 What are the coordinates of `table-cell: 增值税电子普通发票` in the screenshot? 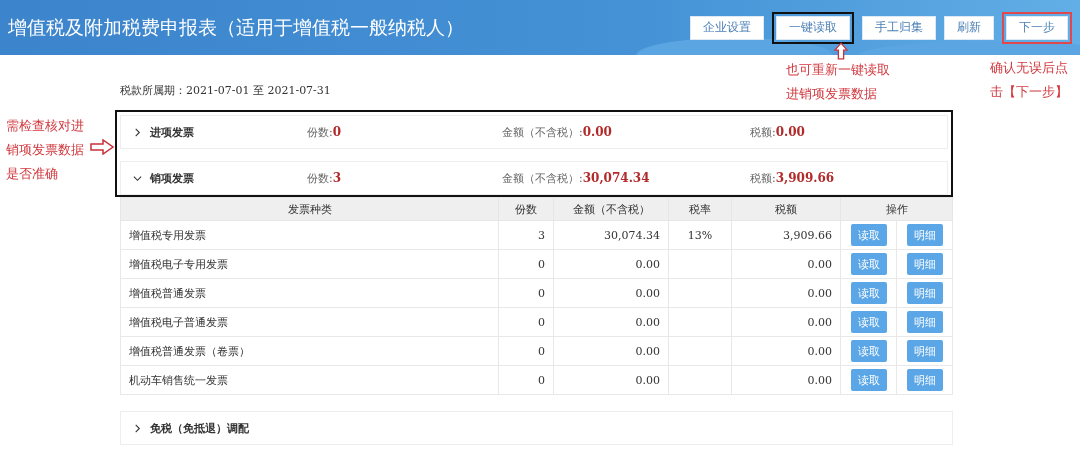 It's located at (309, 322).